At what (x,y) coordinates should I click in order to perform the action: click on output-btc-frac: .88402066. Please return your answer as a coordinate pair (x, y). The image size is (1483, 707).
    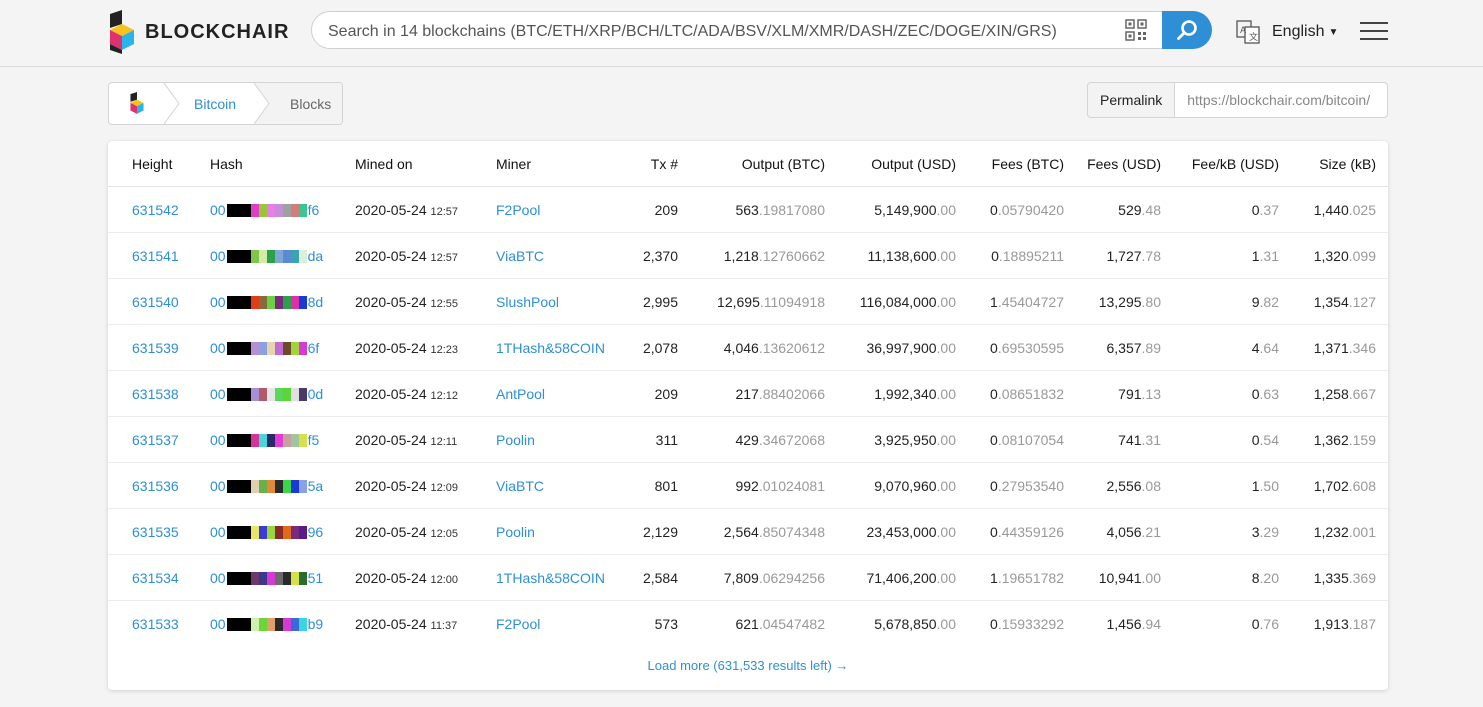
    Looking at the image, I should click on (791, 393).